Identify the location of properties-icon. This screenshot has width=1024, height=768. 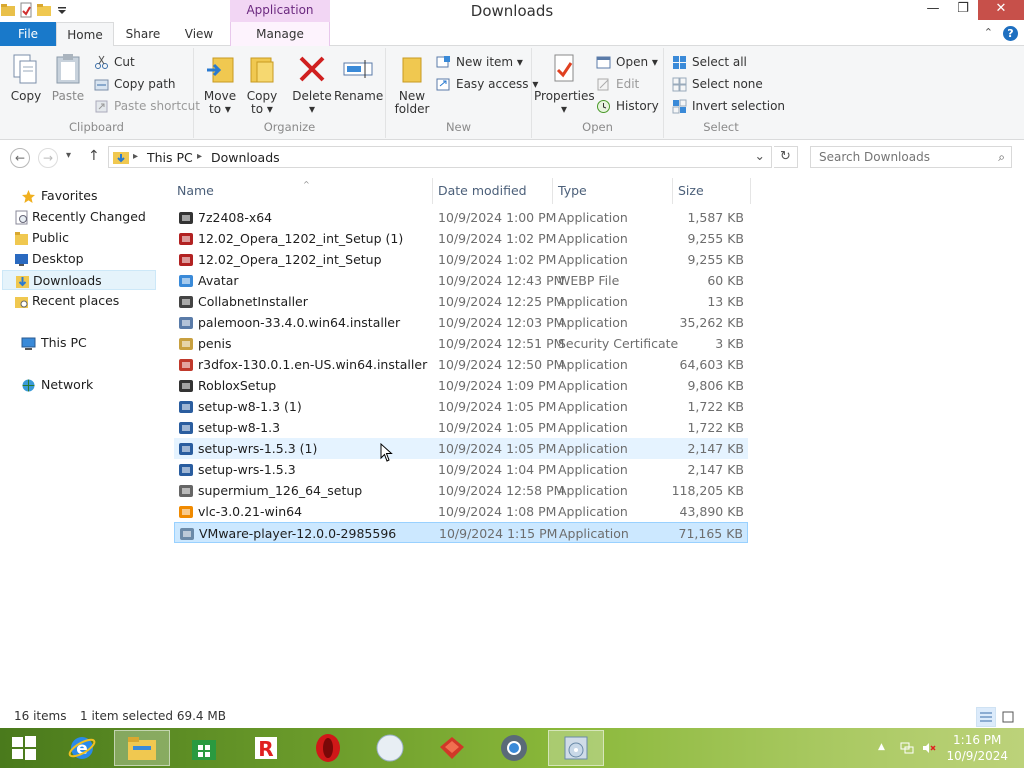
(26, 10).